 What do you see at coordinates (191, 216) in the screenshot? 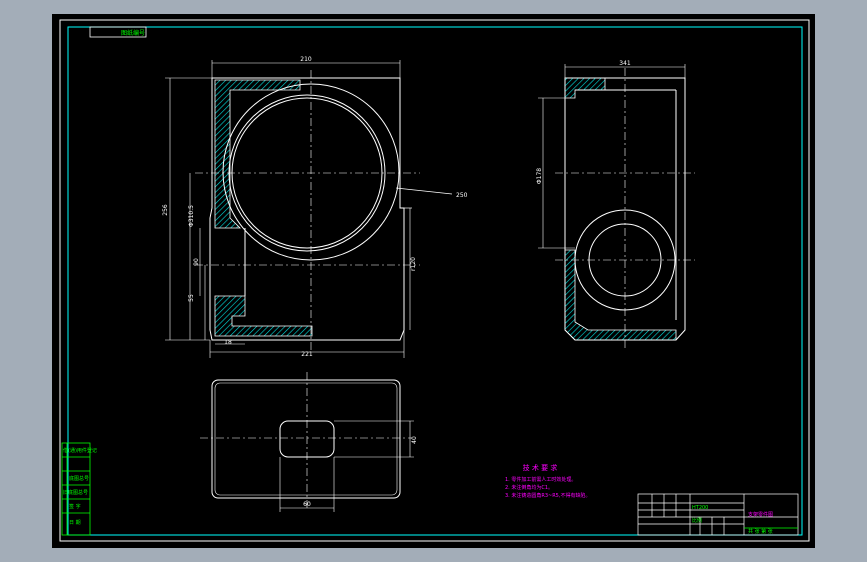
I see `dim-bore: Φ310.5` at bounding box center [191, 216].